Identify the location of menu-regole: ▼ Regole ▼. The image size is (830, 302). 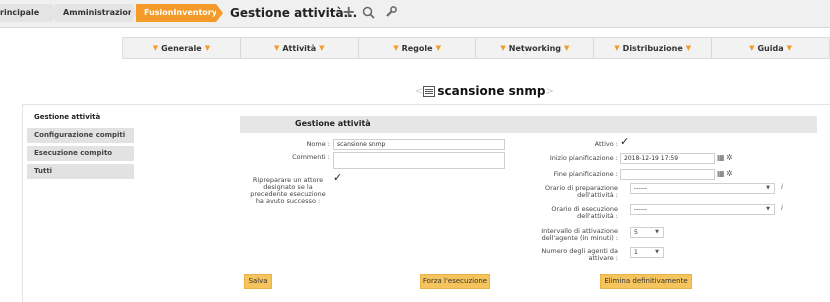
(416, 48).